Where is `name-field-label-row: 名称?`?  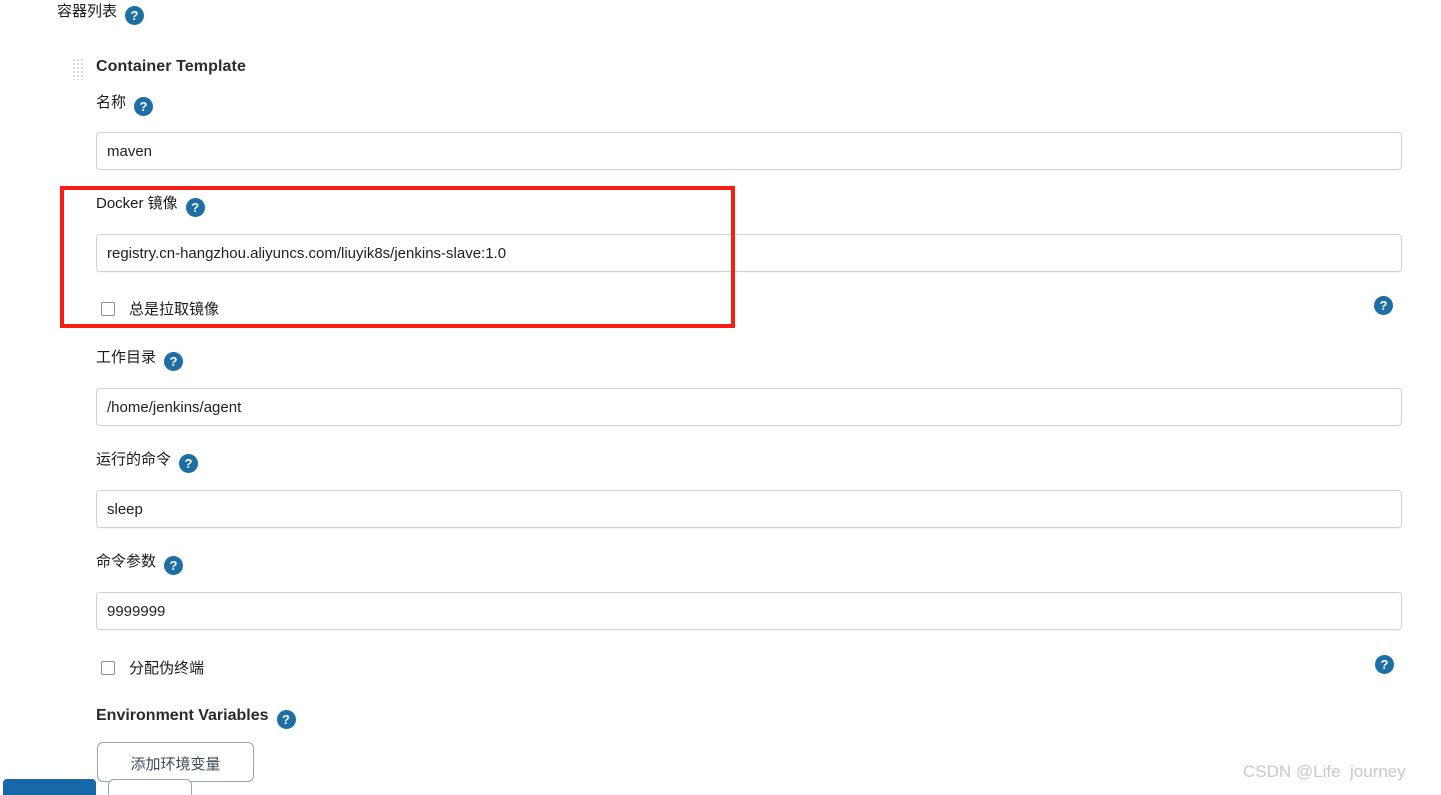 name-field-label-row: 名称? is located at coordinates (125, 104).